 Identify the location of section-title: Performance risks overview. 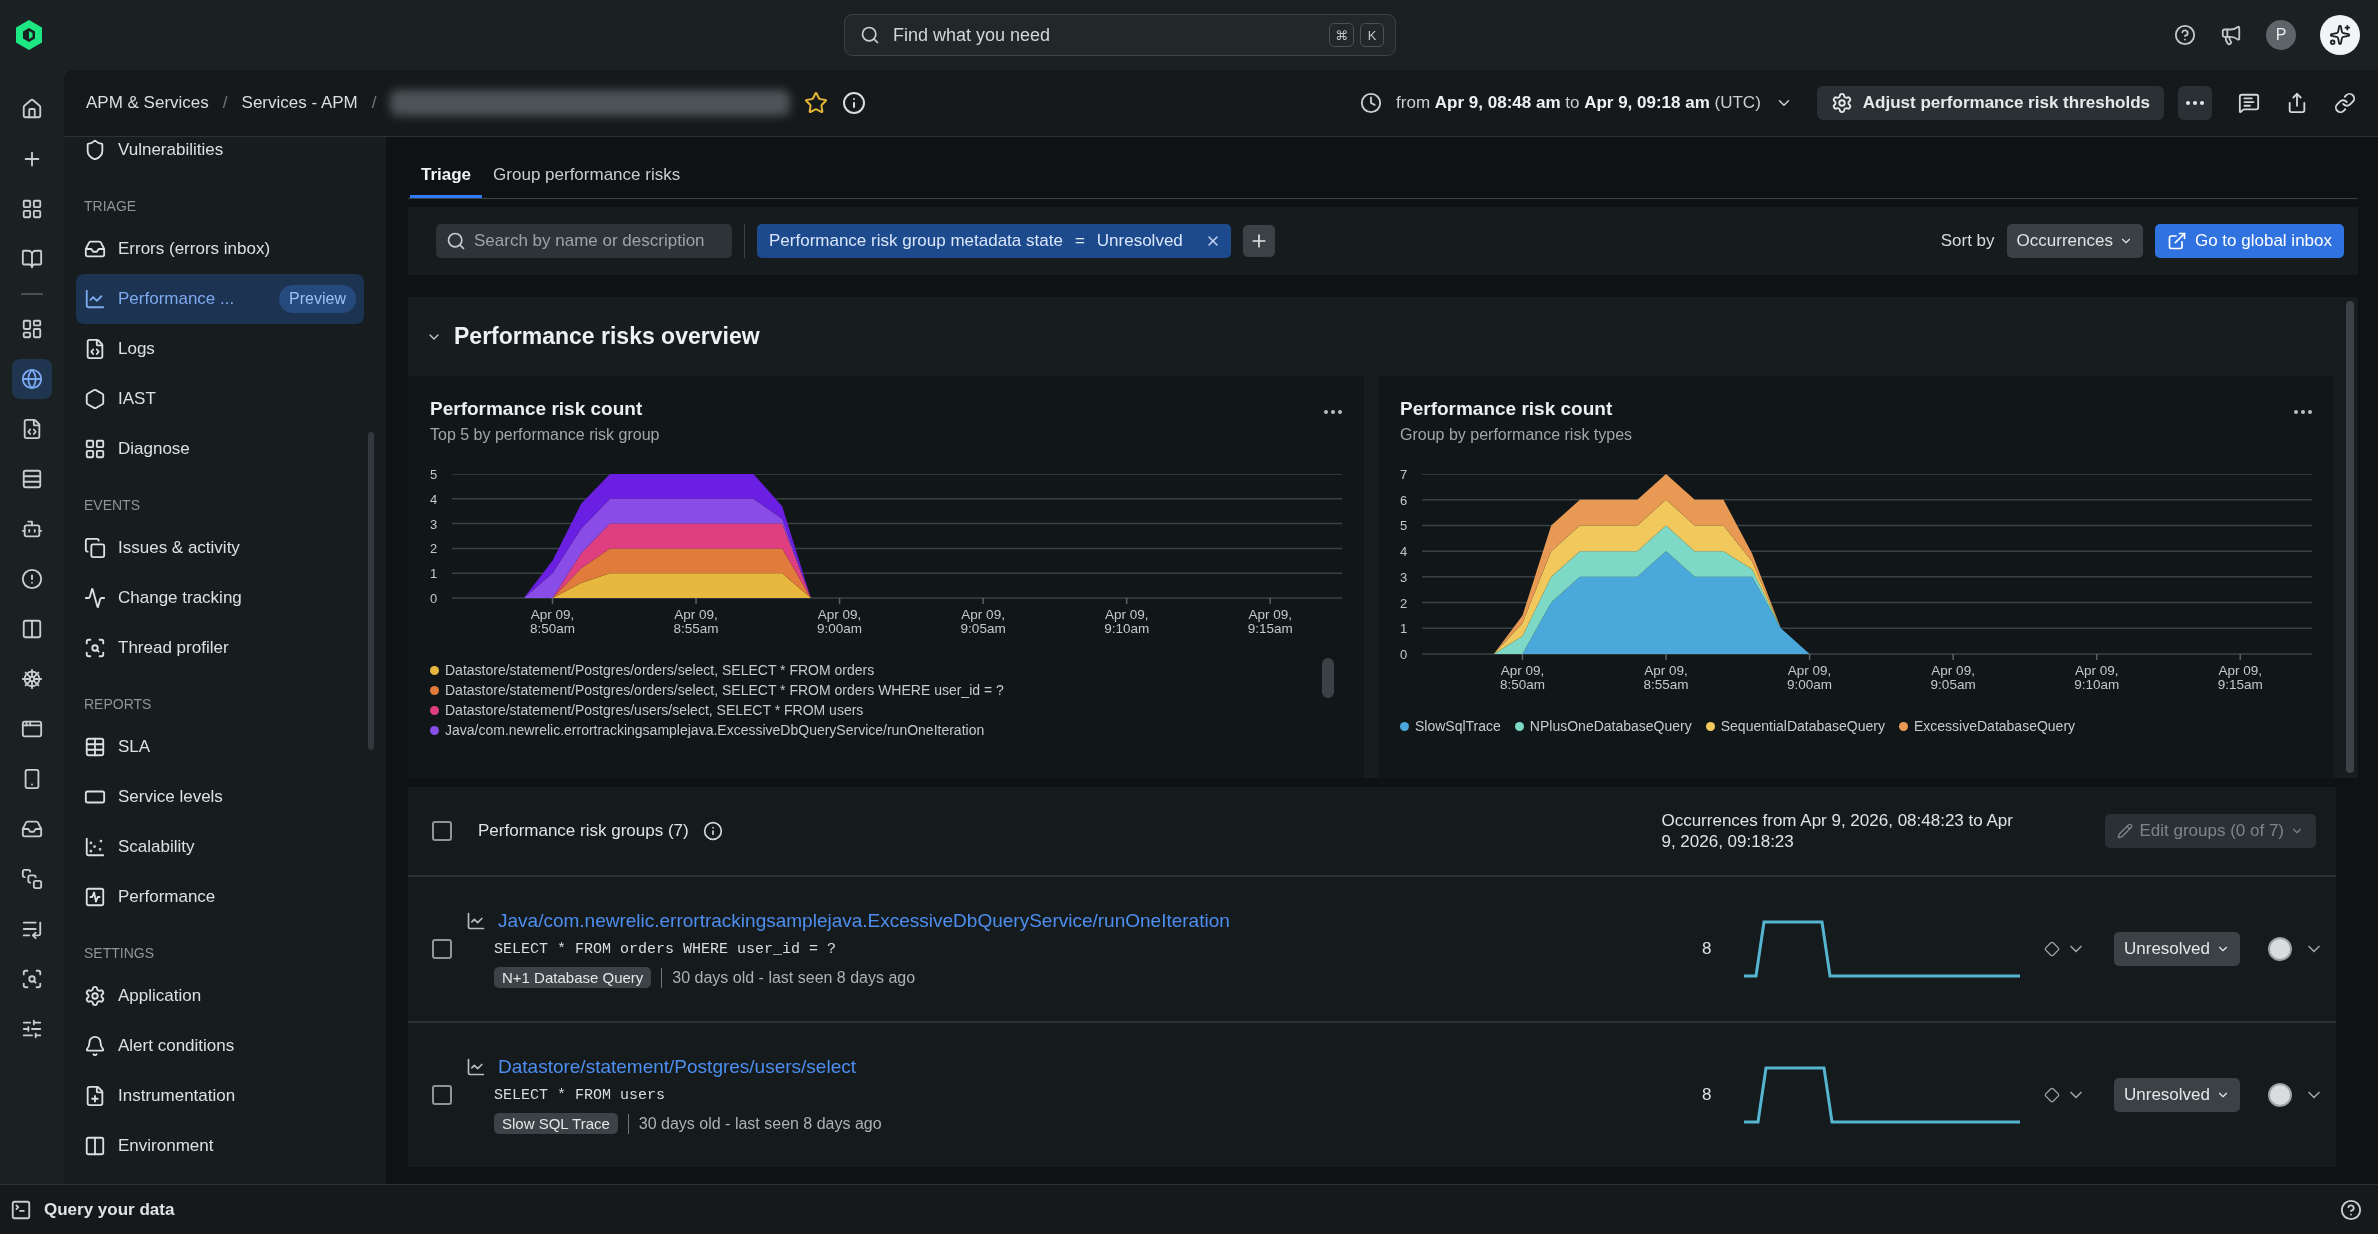
(607, 336).